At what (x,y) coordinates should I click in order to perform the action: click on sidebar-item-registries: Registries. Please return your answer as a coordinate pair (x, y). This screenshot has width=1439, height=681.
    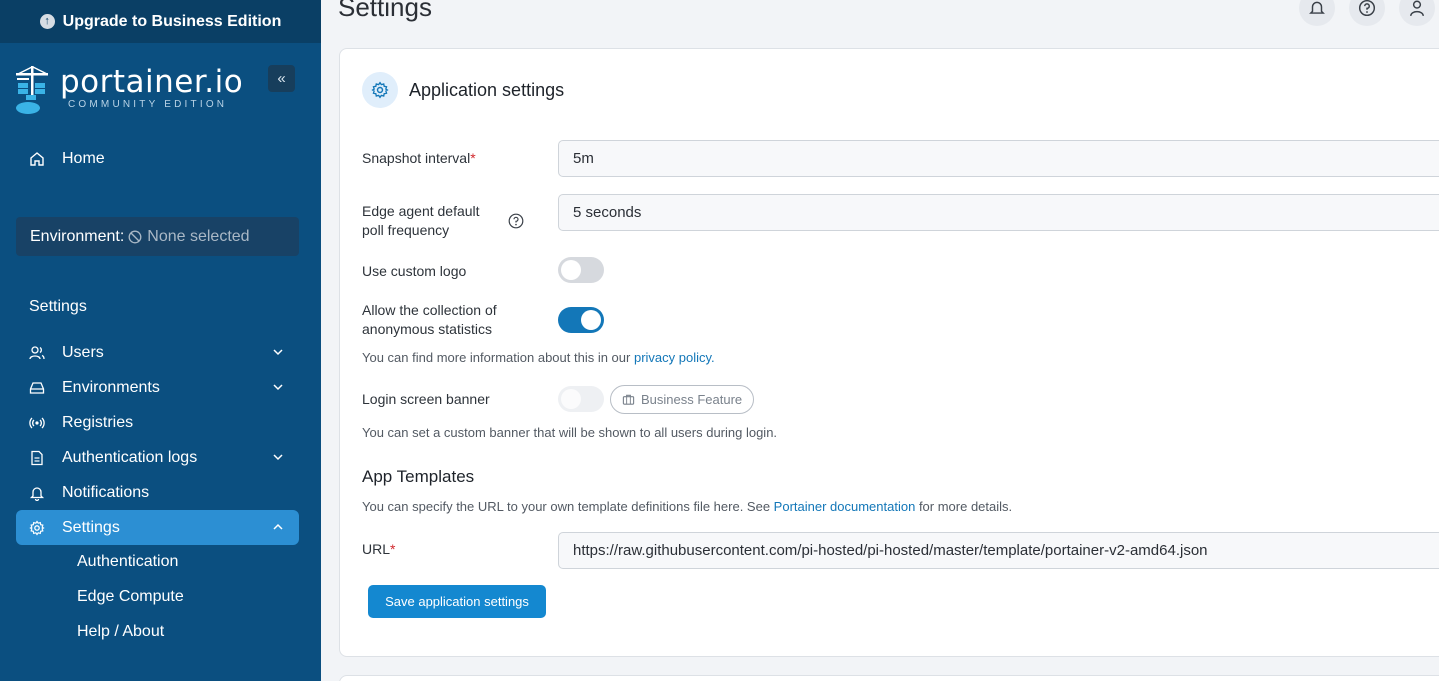
    Looking at the image, I should click on (157, 422).